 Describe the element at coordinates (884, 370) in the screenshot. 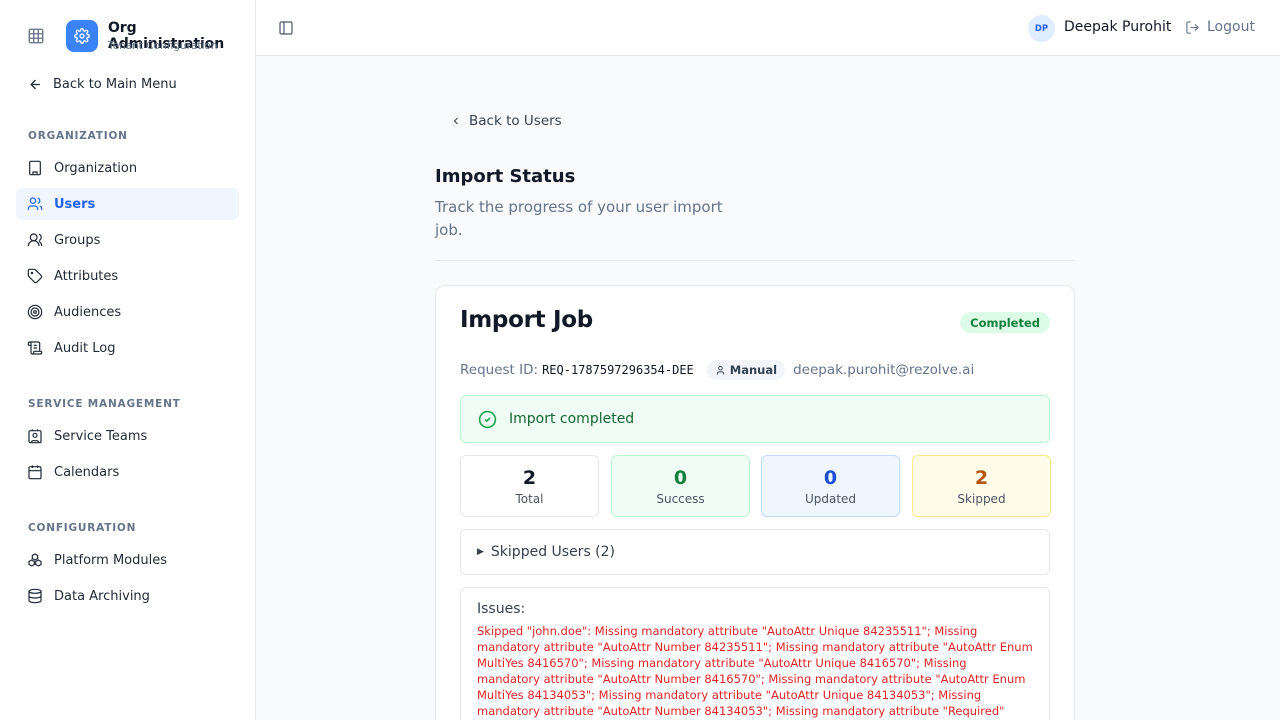

I see `requester-email: deepak.purohit@rezolve.ai` at that location.